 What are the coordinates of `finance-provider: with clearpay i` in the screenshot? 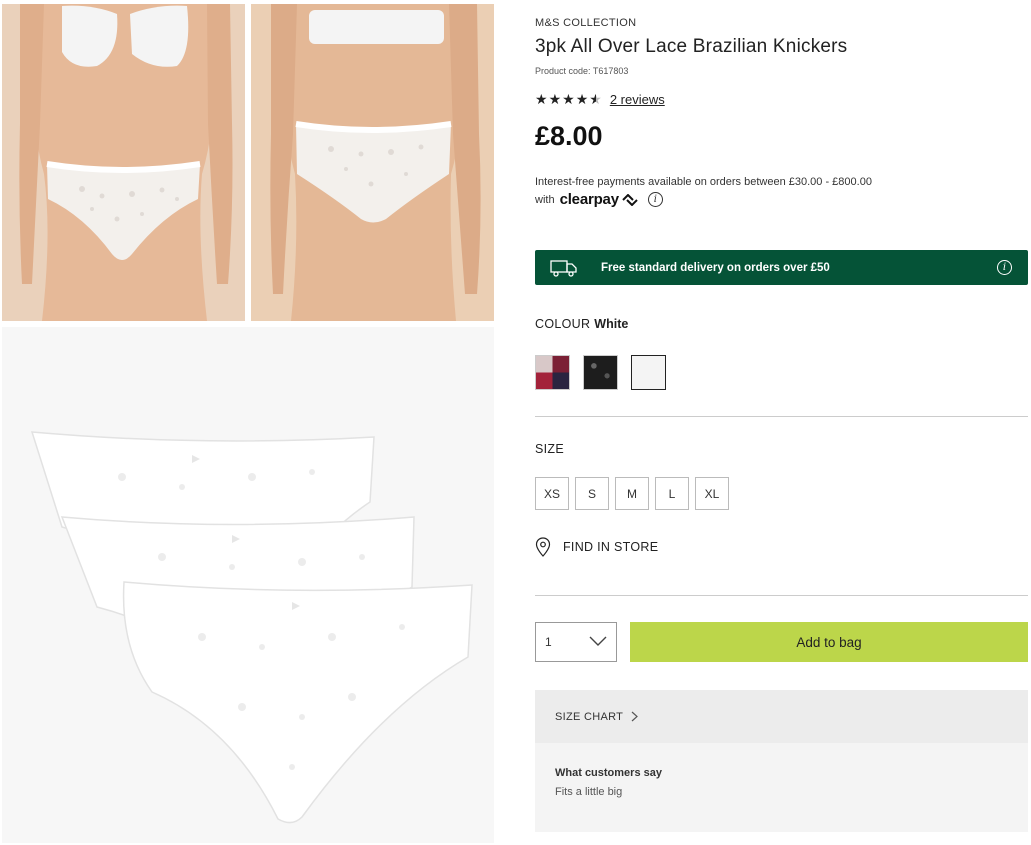 It's located at (599, 199).